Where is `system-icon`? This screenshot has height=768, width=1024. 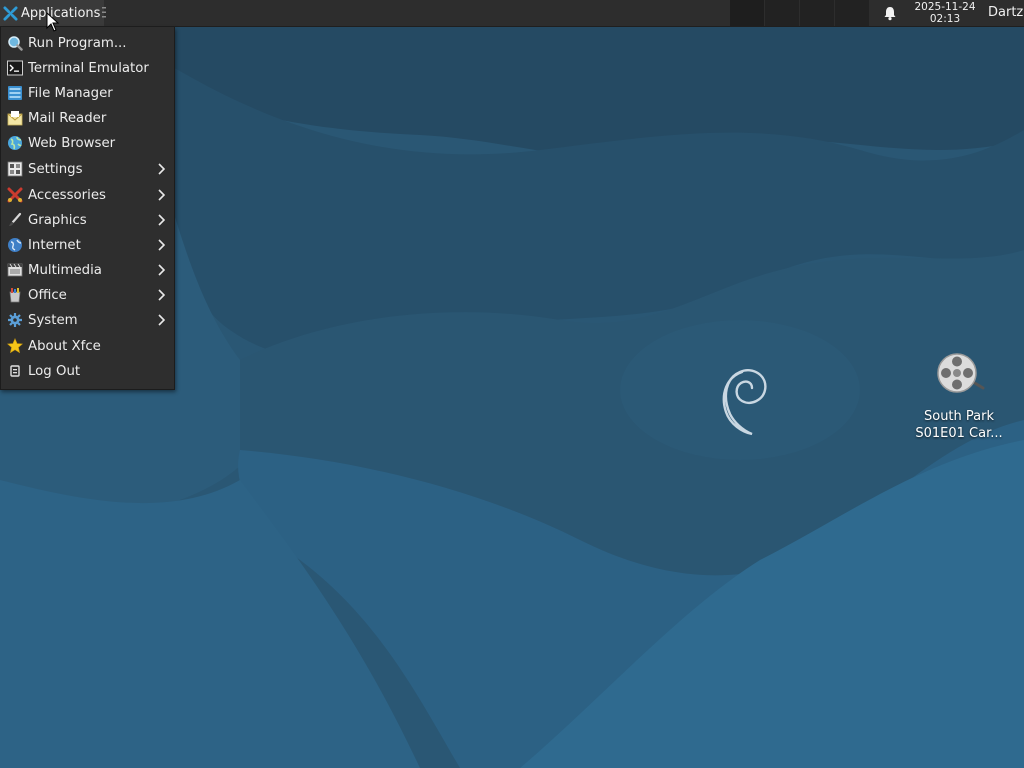
system-icon is located at coordinates (15, 320).